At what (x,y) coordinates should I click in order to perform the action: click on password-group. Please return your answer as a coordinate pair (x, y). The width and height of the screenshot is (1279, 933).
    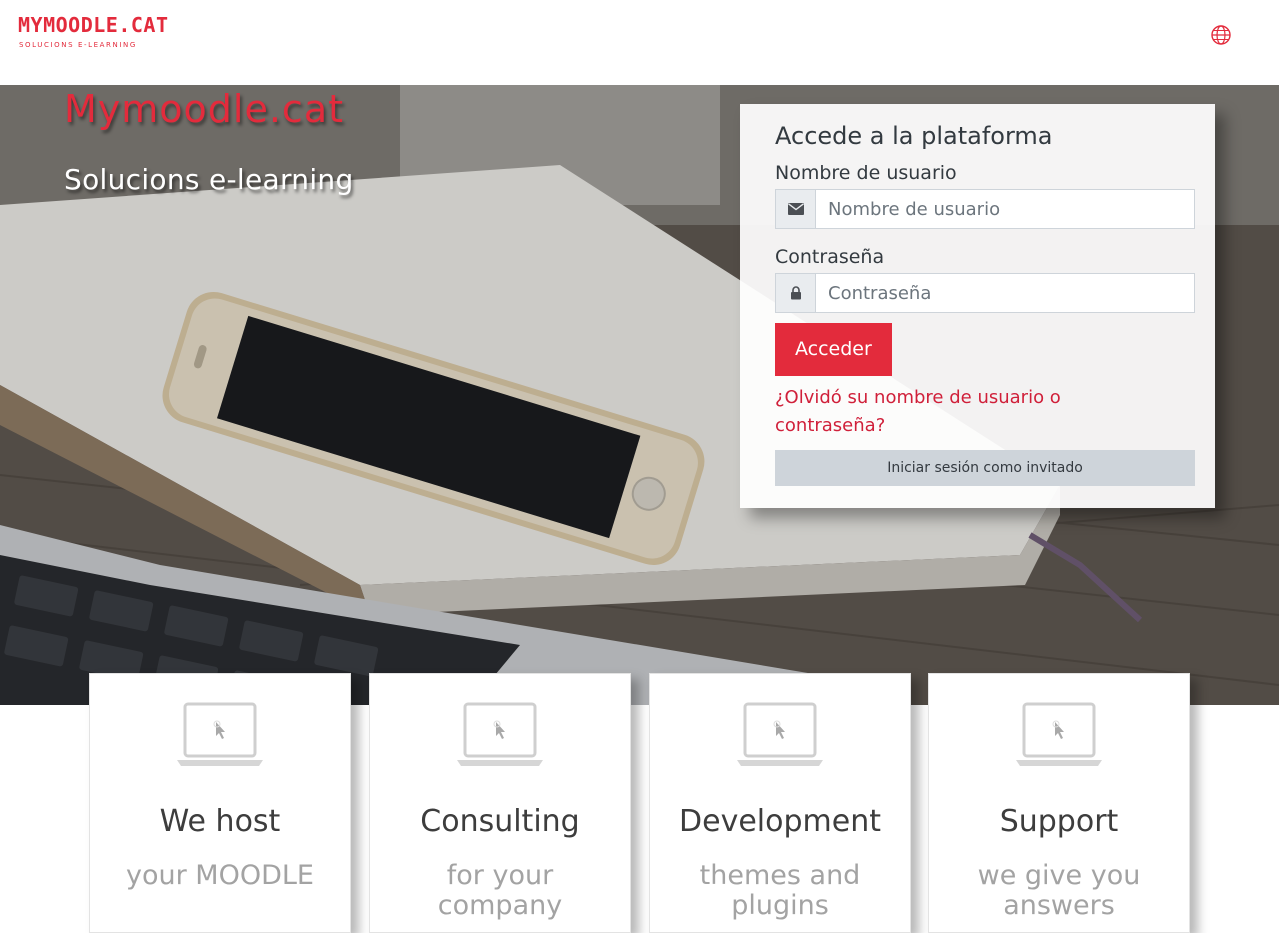
    Looking at the image, I should click on (985, 293).